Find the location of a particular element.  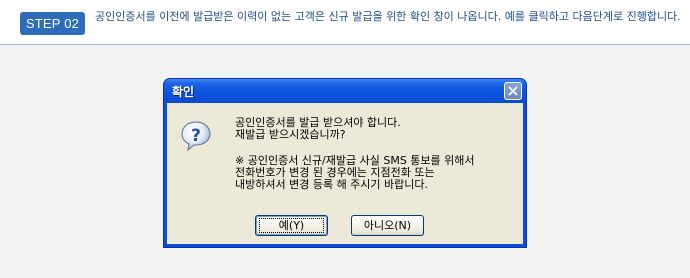

question-icon: ? is located at coordinates (196, 136).